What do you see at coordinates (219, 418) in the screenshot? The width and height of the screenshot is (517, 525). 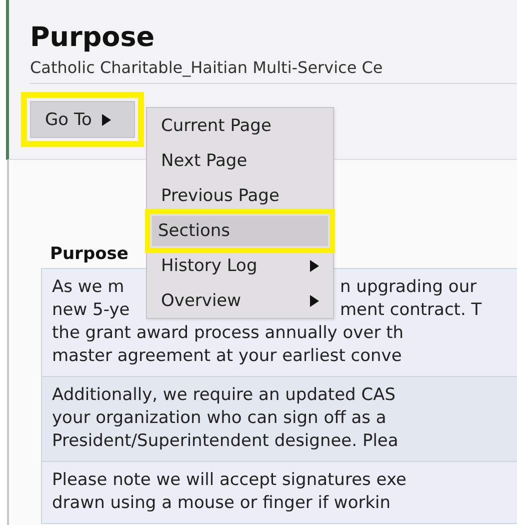 I see `text-line: your organization who can sign off as a` at bounding box center [219, 418].